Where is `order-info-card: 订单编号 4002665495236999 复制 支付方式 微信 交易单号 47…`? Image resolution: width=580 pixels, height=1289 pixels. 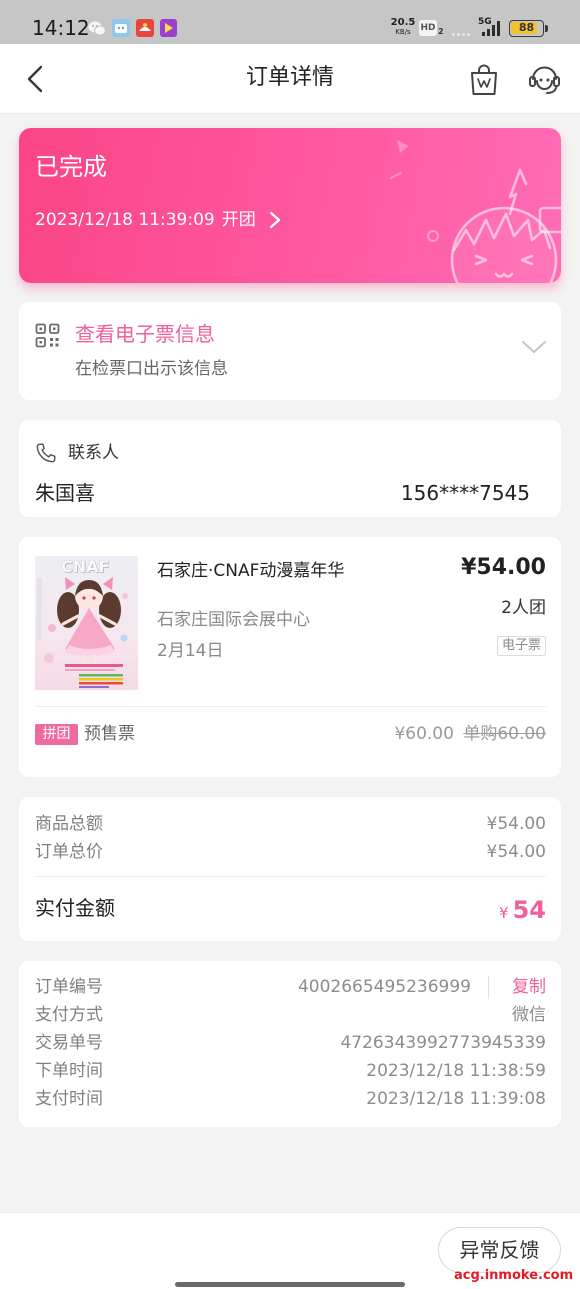
order-info-card: 订单编号 4002665495236999 复制 支付方式 微信 交易单号 47… is located at coordinates (290, 1044).